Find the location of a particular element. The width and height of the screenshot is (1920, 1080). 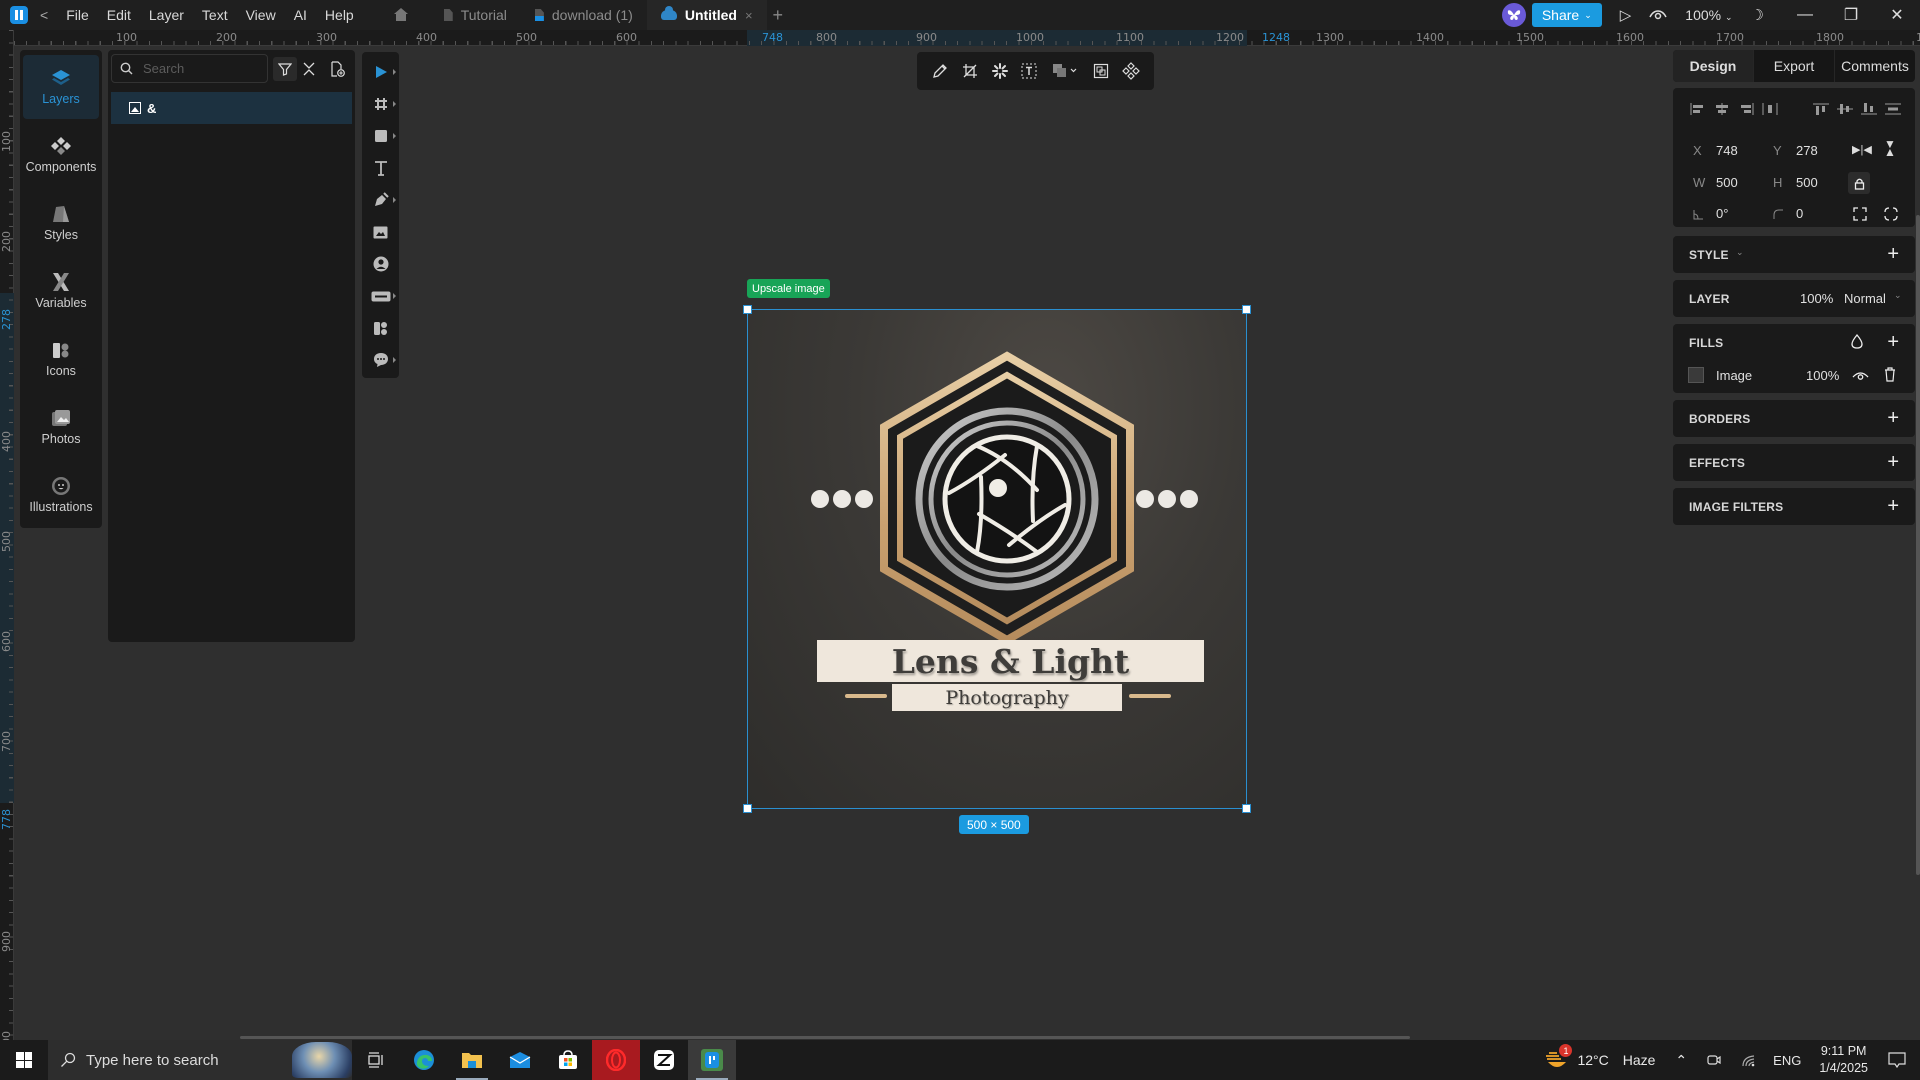

rectangle-tool is located at coordinates (380, 136).